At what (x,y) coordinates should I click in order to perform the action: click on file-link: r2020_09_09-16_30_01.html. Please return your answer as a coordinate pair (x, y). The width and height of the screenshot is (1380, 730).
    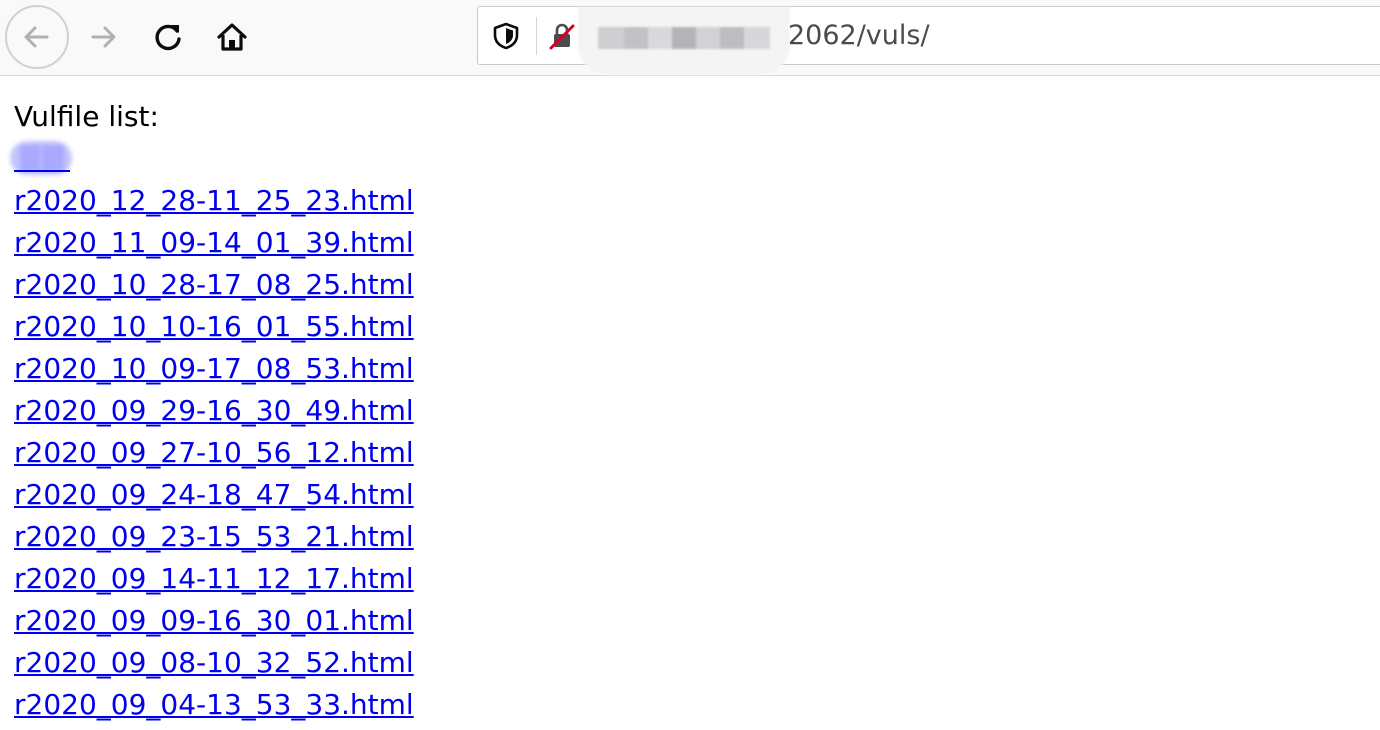
    Looking at the image, I should click on (214, 620).